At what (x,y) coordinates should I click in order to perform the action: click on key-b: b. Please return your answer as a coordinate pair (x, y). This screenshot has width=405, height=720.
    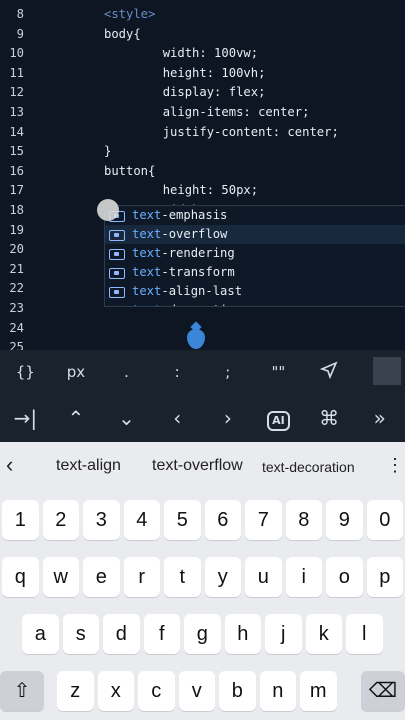
    Looking at the image, I should click on (237, 691).